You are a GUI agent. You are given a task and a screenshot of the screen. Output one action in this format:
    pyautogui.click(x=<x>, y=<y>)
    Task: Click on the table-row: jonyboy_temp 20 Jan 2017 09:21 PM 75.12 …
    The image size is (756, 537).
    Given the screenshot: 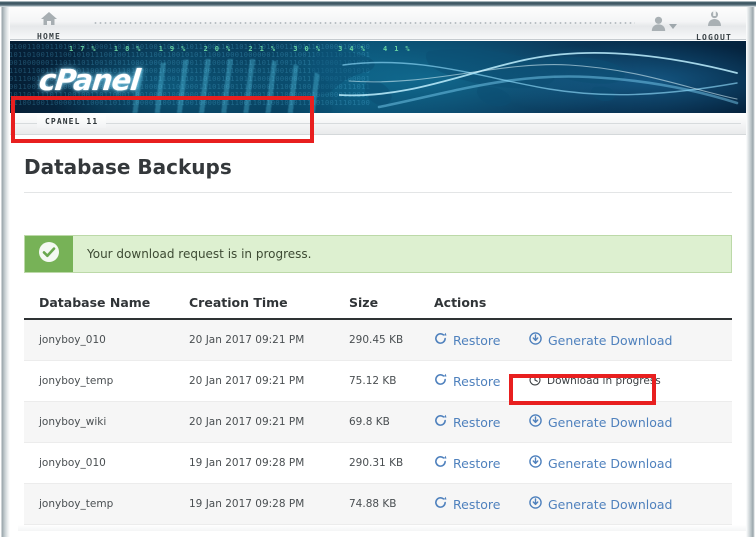 What is the action you would take?
    pyautogui.click(x=378, y=381)
    